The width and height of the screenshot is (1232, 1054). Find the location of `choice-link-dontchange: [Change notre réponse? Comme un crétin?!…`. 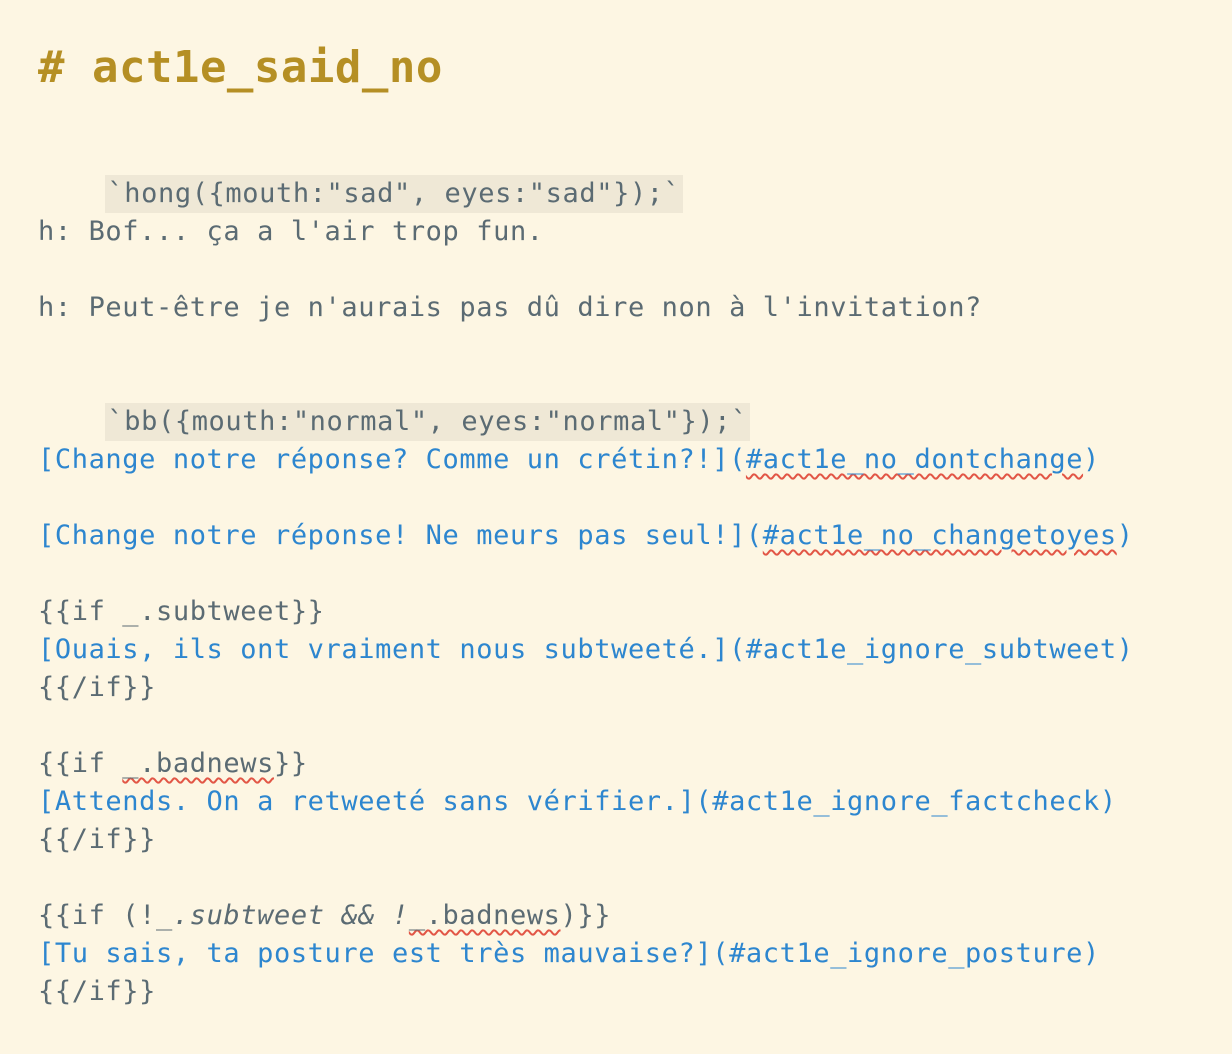

choice-link-dontchange: [Change notre réponse? Comme un crétin?!… is located at coordinates (569, 460).